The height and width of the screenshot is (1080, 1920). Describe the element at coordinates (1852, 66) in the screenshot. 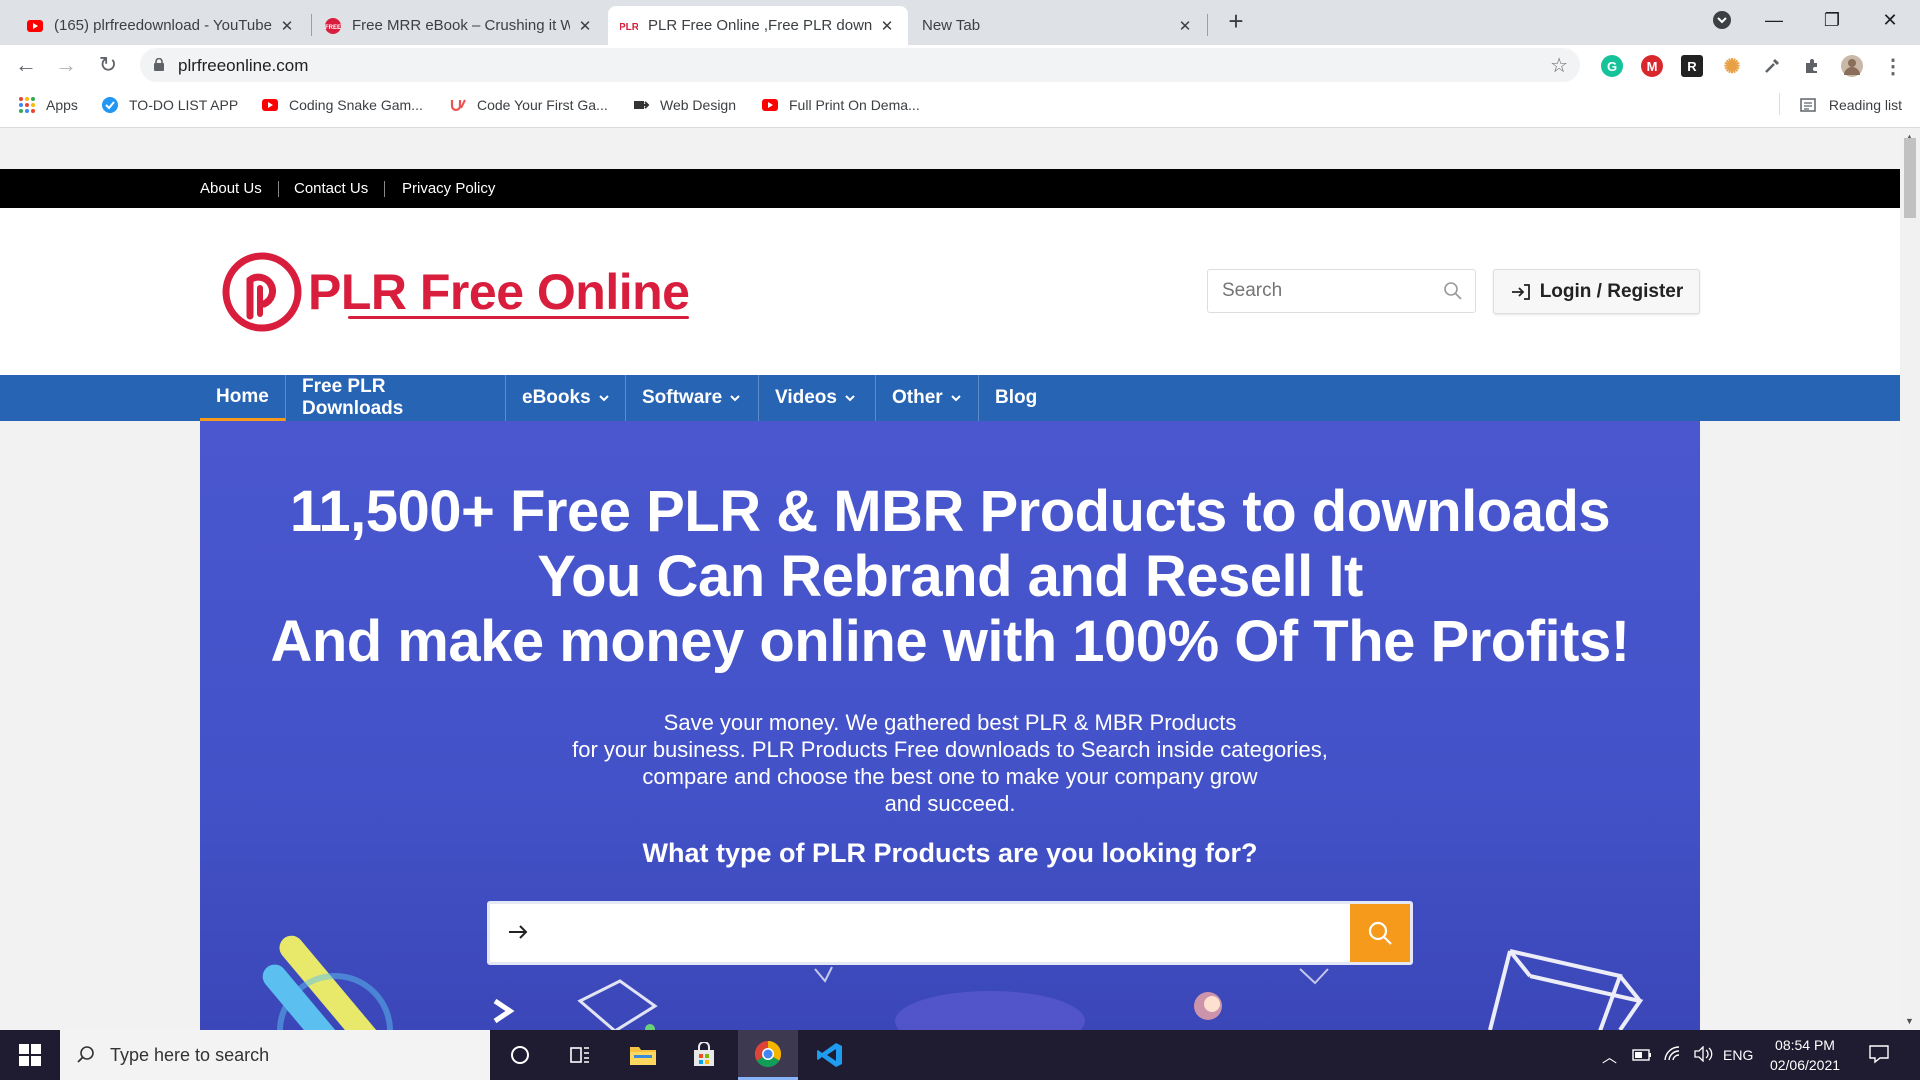

I see `profile-avatar` at that location.